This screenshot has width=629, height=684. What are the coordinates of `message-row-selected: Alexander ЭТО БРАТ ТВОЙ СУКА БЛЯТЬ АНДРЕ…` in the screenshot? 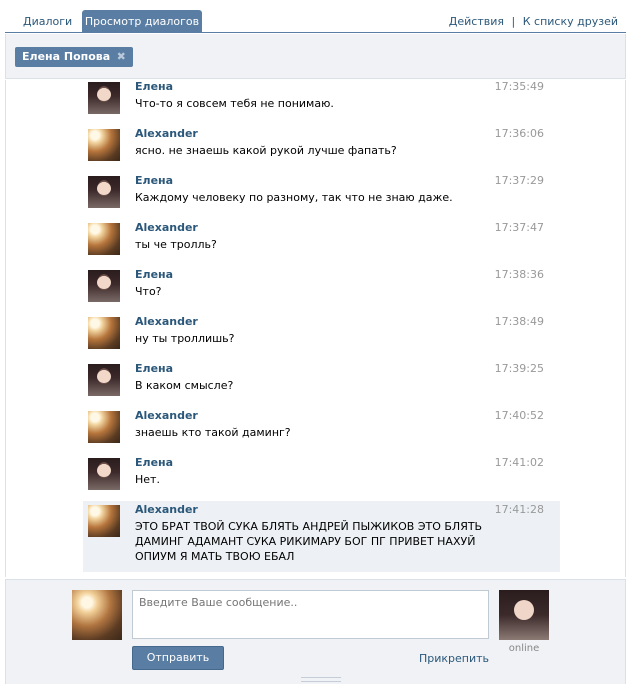 It's located at (321, 536).